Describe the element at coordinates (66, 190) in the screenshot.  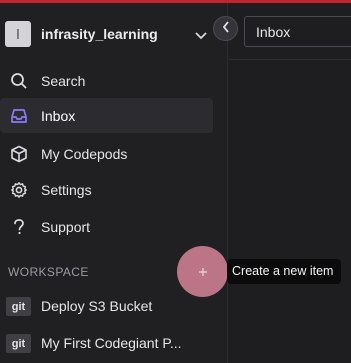
I see `sidebar-item-label: Settings` at that location.